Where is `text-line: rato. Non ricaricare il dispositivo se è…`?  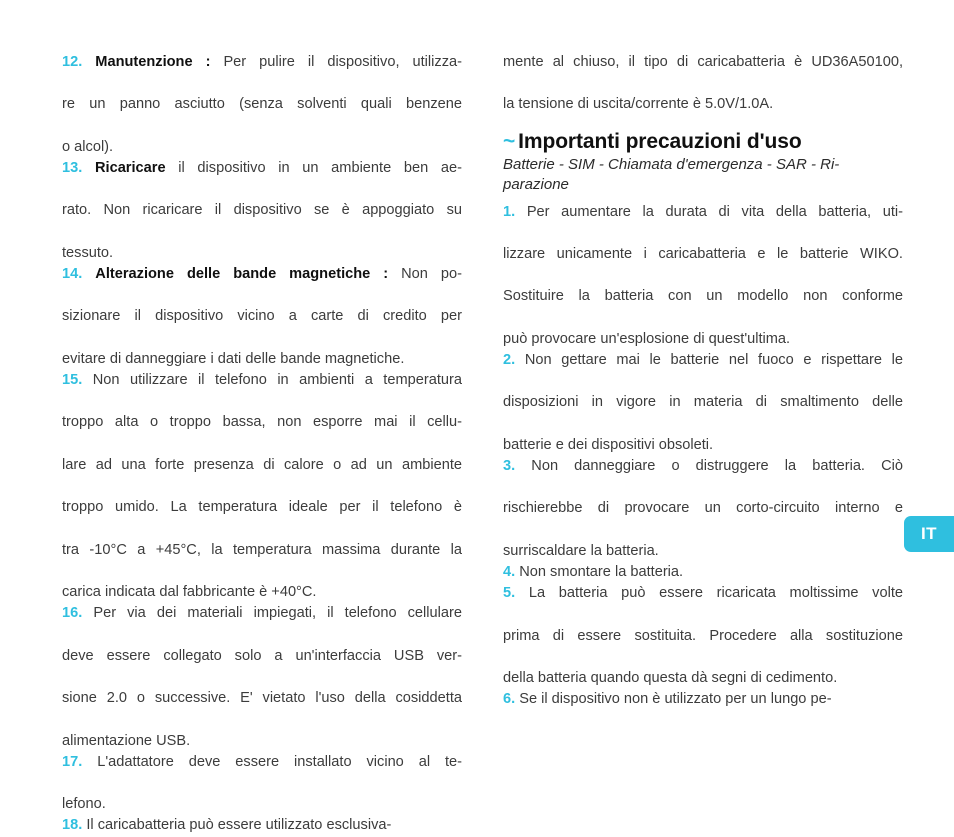 text-line: rato. Non ricaricare il dispositivo se è… is located at coordinates (262, 210).